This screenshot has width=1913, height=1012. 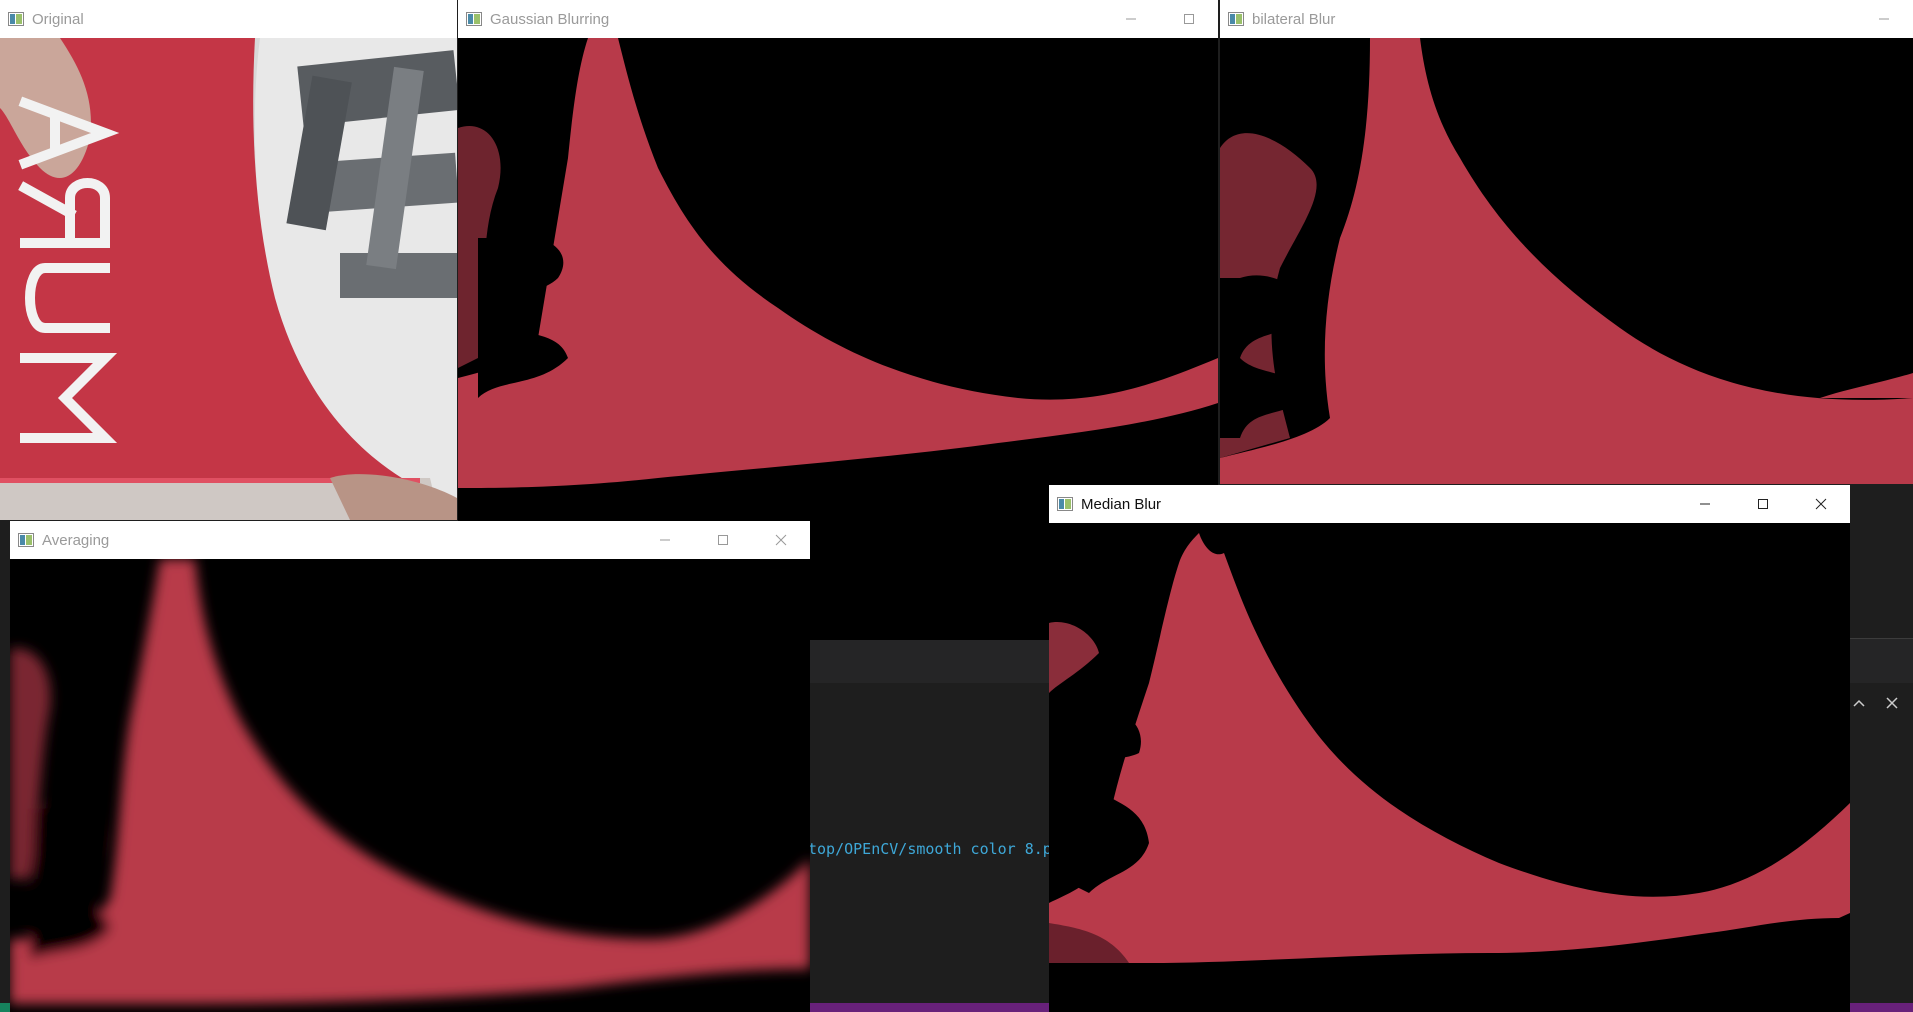 I want to click on terminal-path-text: top/OPEnCV/smooth color 8.p, so click(x=930, y=849).